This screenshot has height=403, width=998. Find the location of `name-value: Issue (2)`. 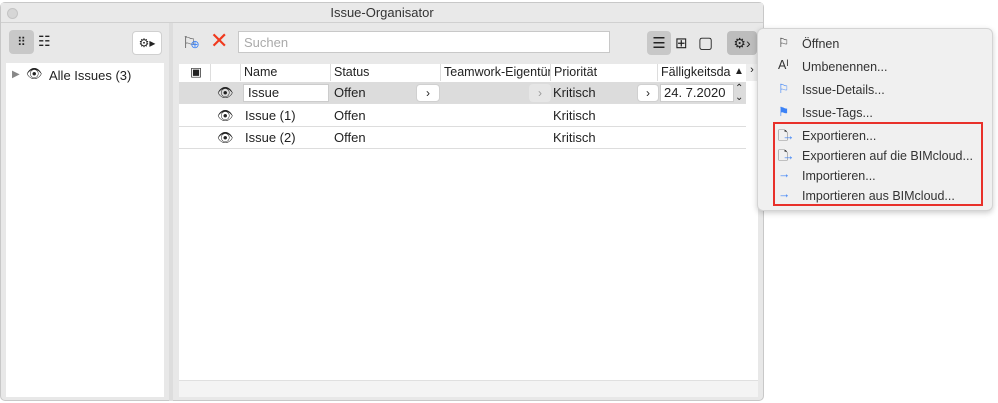

name-value: Issue (2) is located at coordinates (270, 137).